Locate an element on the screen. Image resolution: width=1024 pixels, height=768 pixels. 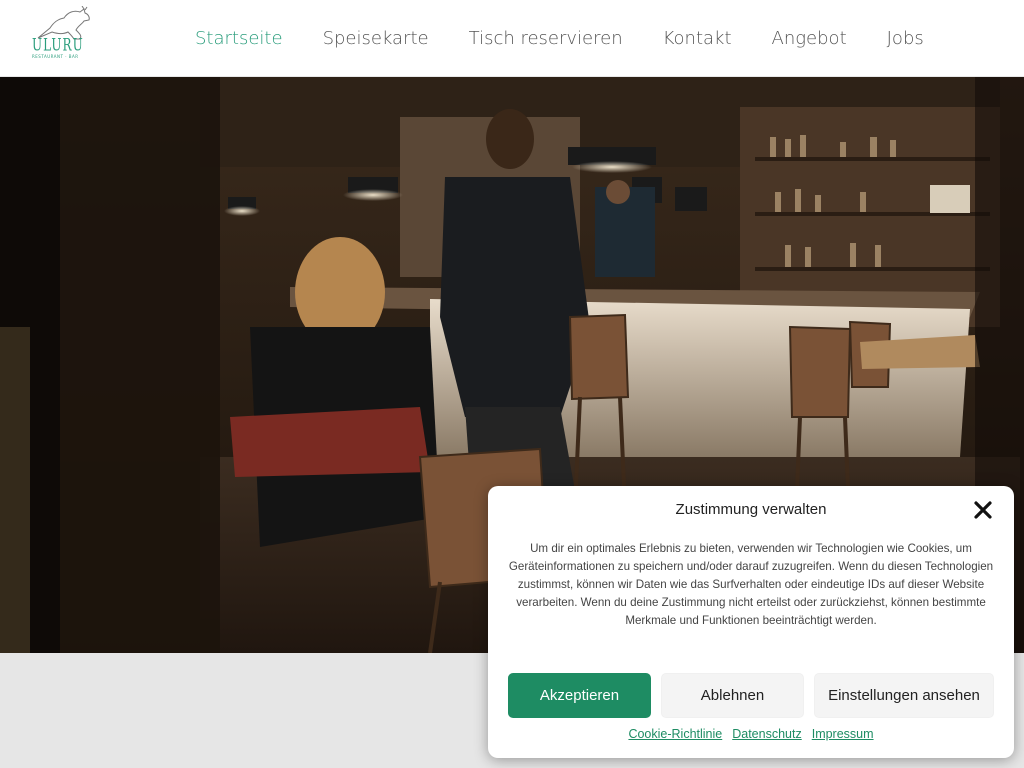
nav-jobs: Jobs is located at coordinates (905, 38).